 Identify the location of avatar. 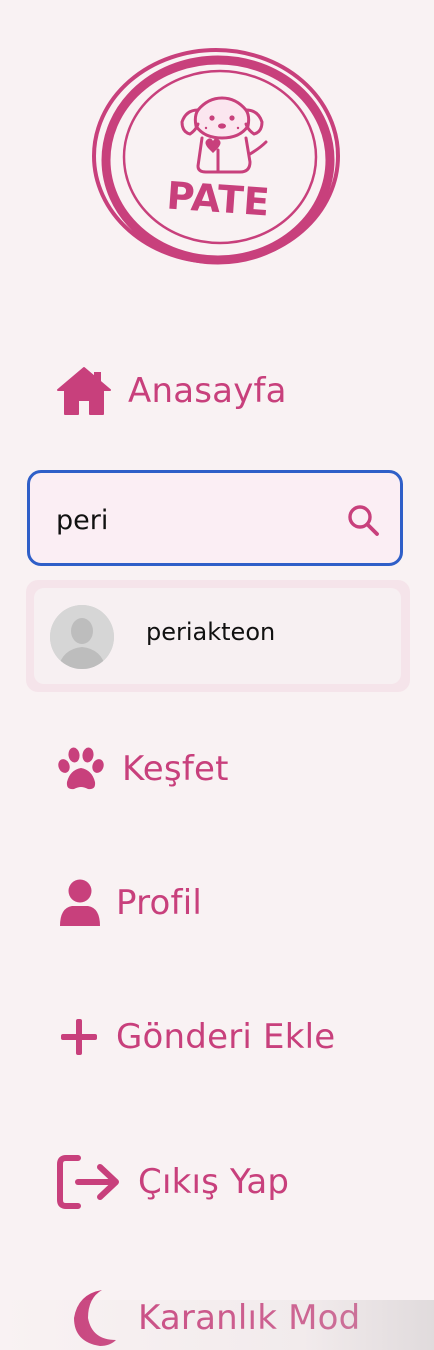
(82, 637).